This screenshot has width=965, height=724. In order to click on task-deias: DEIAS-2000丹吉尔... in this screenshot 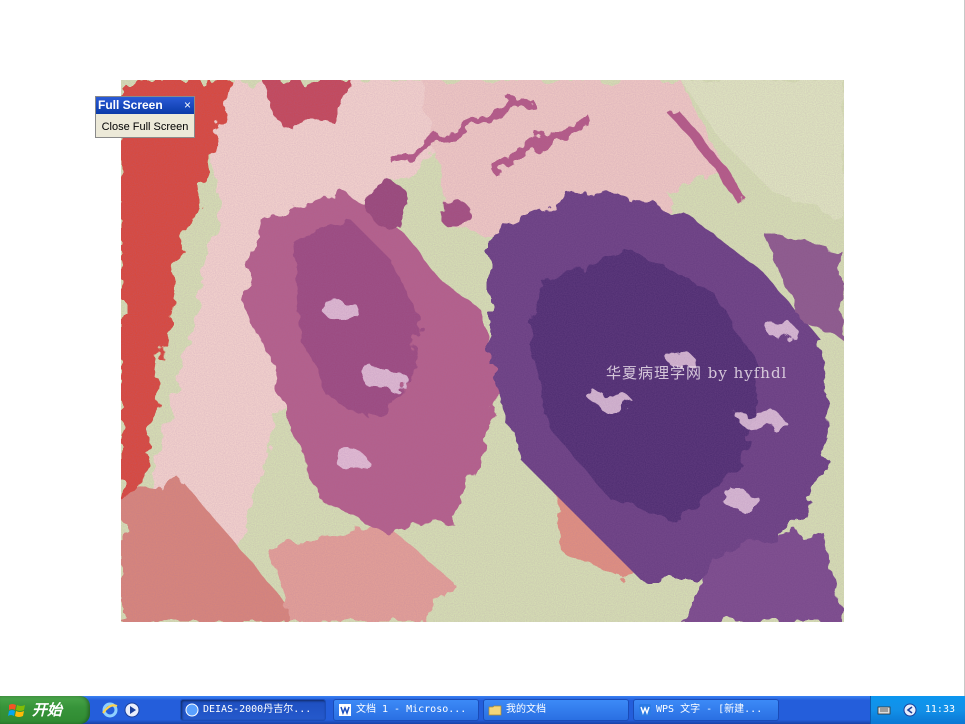, I will do `click(253, 710)`.